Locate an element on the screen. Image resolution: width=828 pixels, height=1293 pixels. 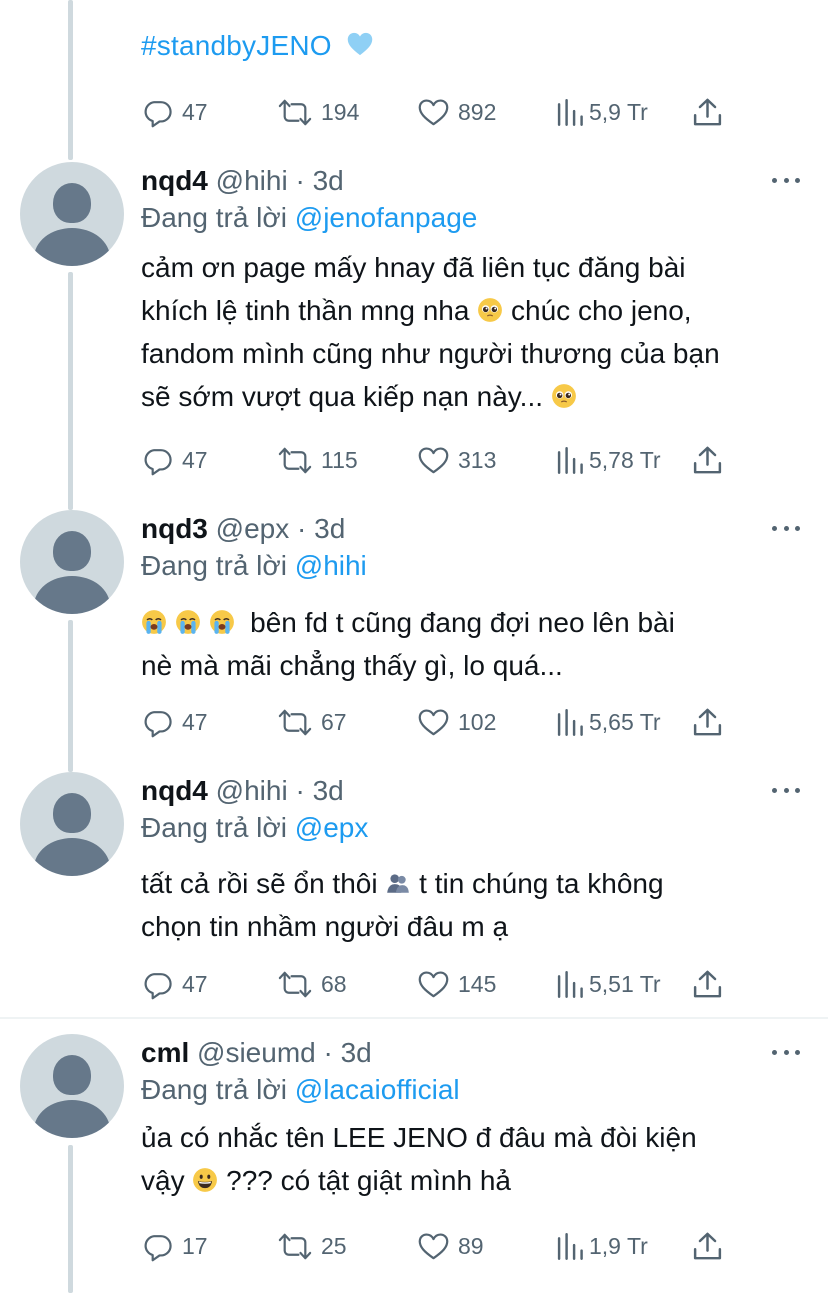
views-count: 1,9 Tr is located at coordinates (618, 1245).